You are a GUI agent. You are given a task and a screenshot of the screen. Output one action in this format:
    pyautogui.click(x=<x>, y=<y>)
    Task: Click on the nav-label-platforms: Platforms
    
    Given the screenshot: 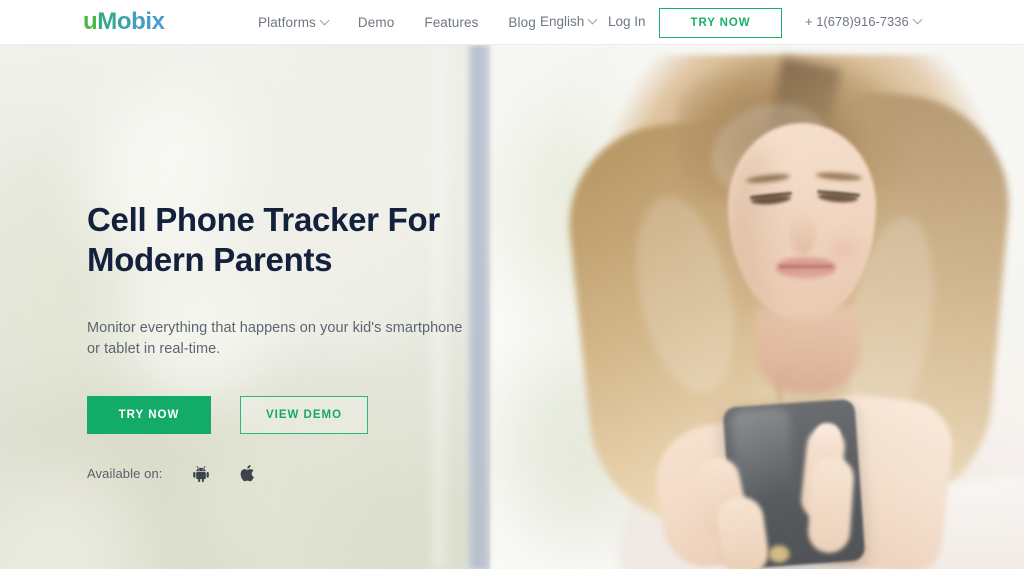 What is the action you would take?
    pyautogui.click(x=287, y=22)
    